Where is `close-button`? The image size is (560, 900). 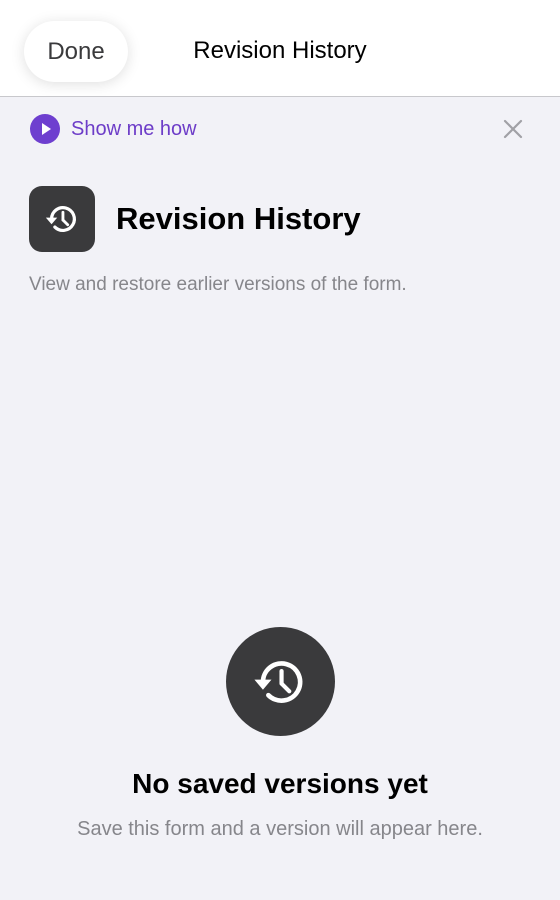
close-button is located at coordinates (513, 129).